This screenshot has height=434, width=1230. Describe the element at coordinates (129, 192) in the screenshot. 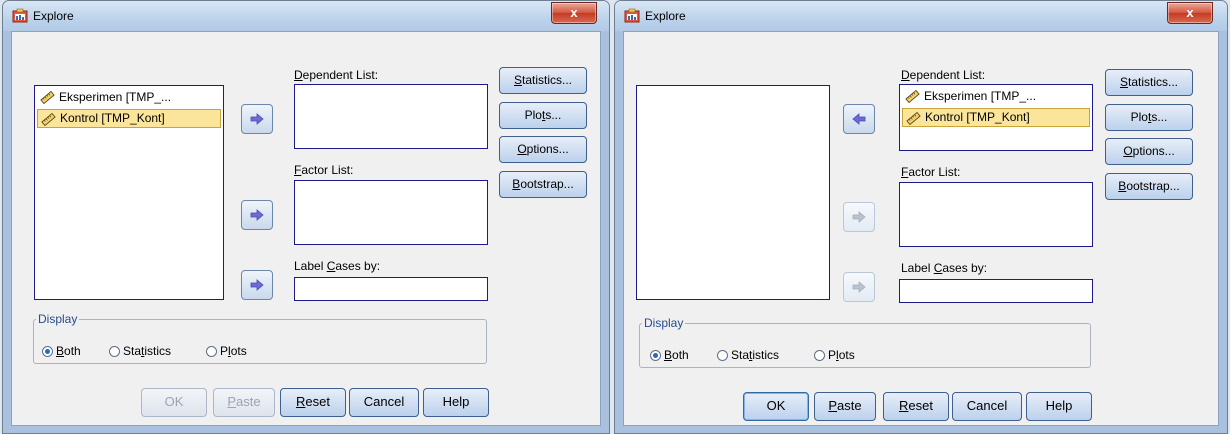

I see `source-variable-list: Eksperimen [TMP_... Kontrol [TMP_Kont]` at that location.